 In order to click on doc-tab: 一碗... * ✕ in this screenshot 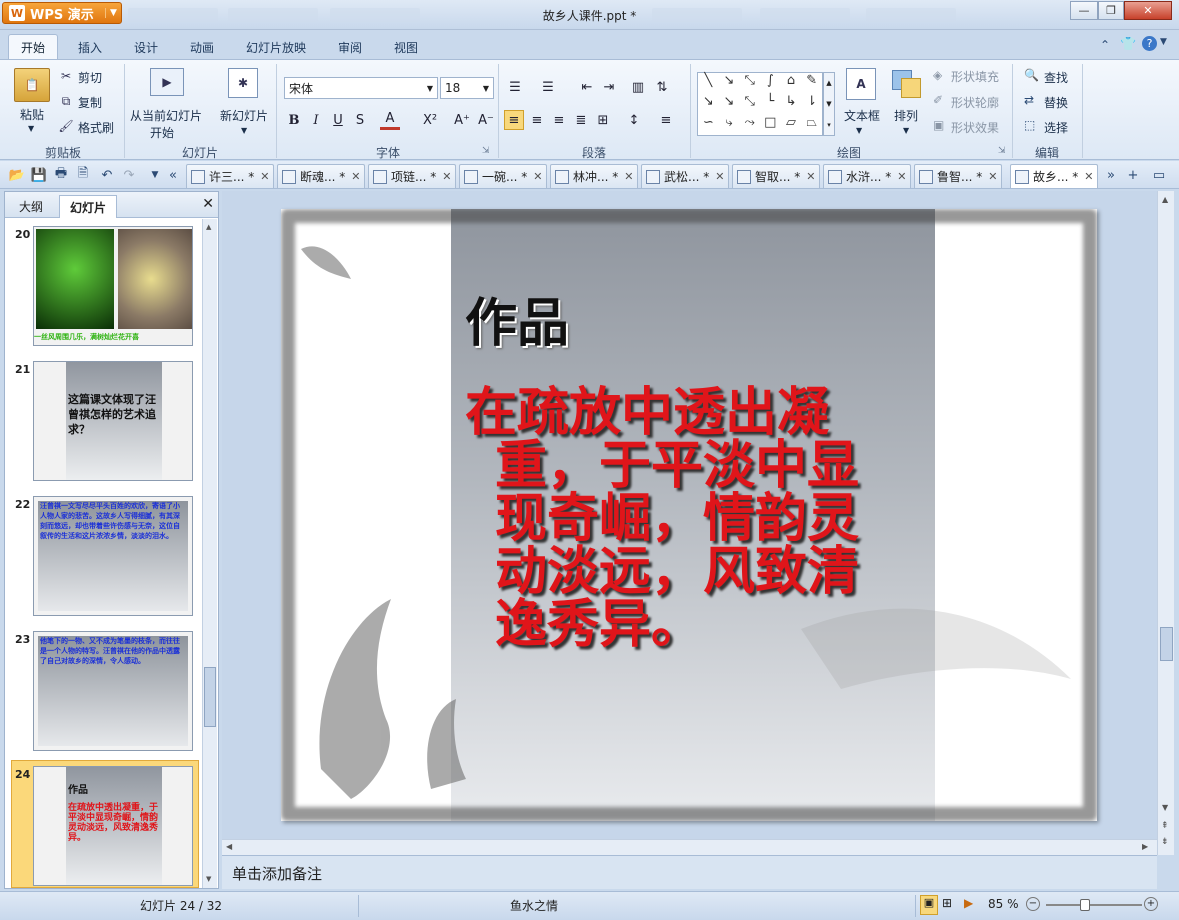, I will do `click(503, 176)`.